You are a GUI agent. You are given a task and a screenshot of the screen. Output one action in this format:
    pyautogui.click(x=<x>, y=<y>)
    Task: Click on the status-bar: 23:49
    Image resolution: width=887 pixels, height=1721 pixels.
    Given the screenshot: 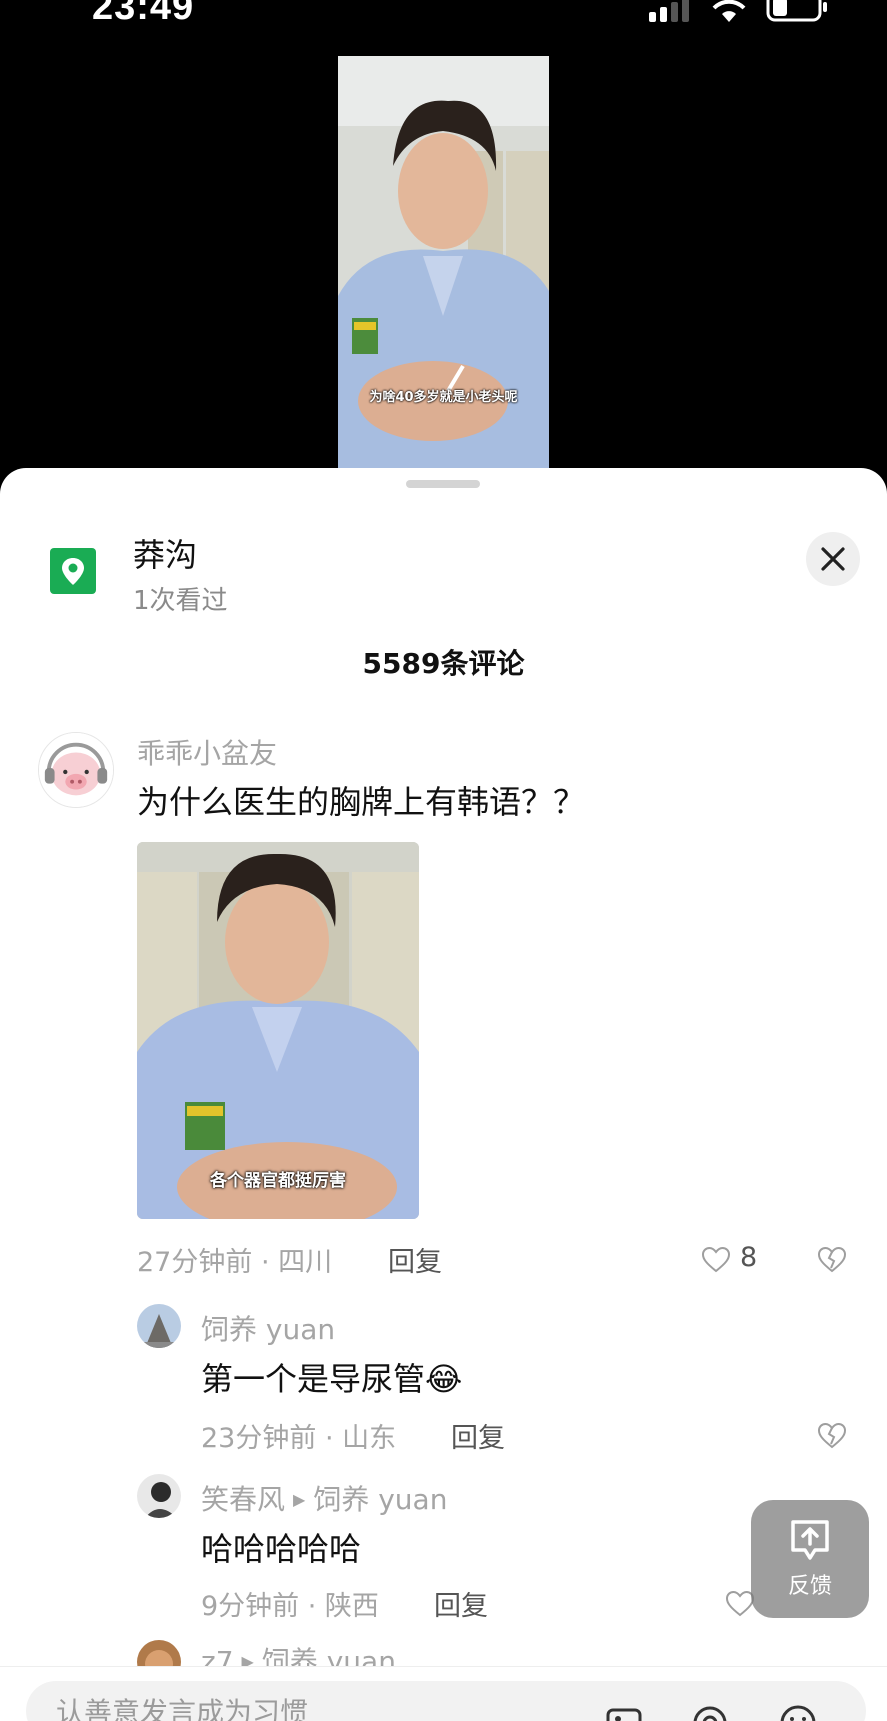 What is the action you would take?
    pyautogui.click(x=443, y=20)
    